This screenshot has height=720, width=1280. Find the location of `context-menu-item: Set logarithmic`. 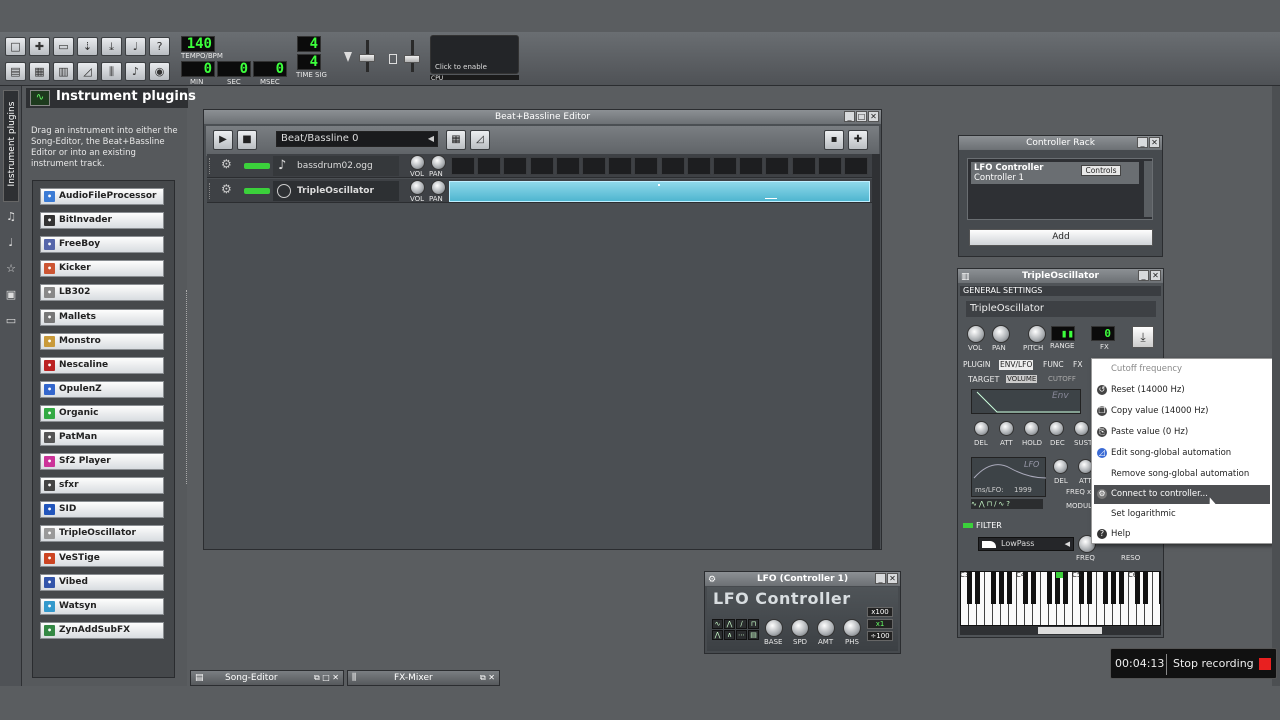

context-menu-item: Set logarithmic is located at coordinates (1182, 514).